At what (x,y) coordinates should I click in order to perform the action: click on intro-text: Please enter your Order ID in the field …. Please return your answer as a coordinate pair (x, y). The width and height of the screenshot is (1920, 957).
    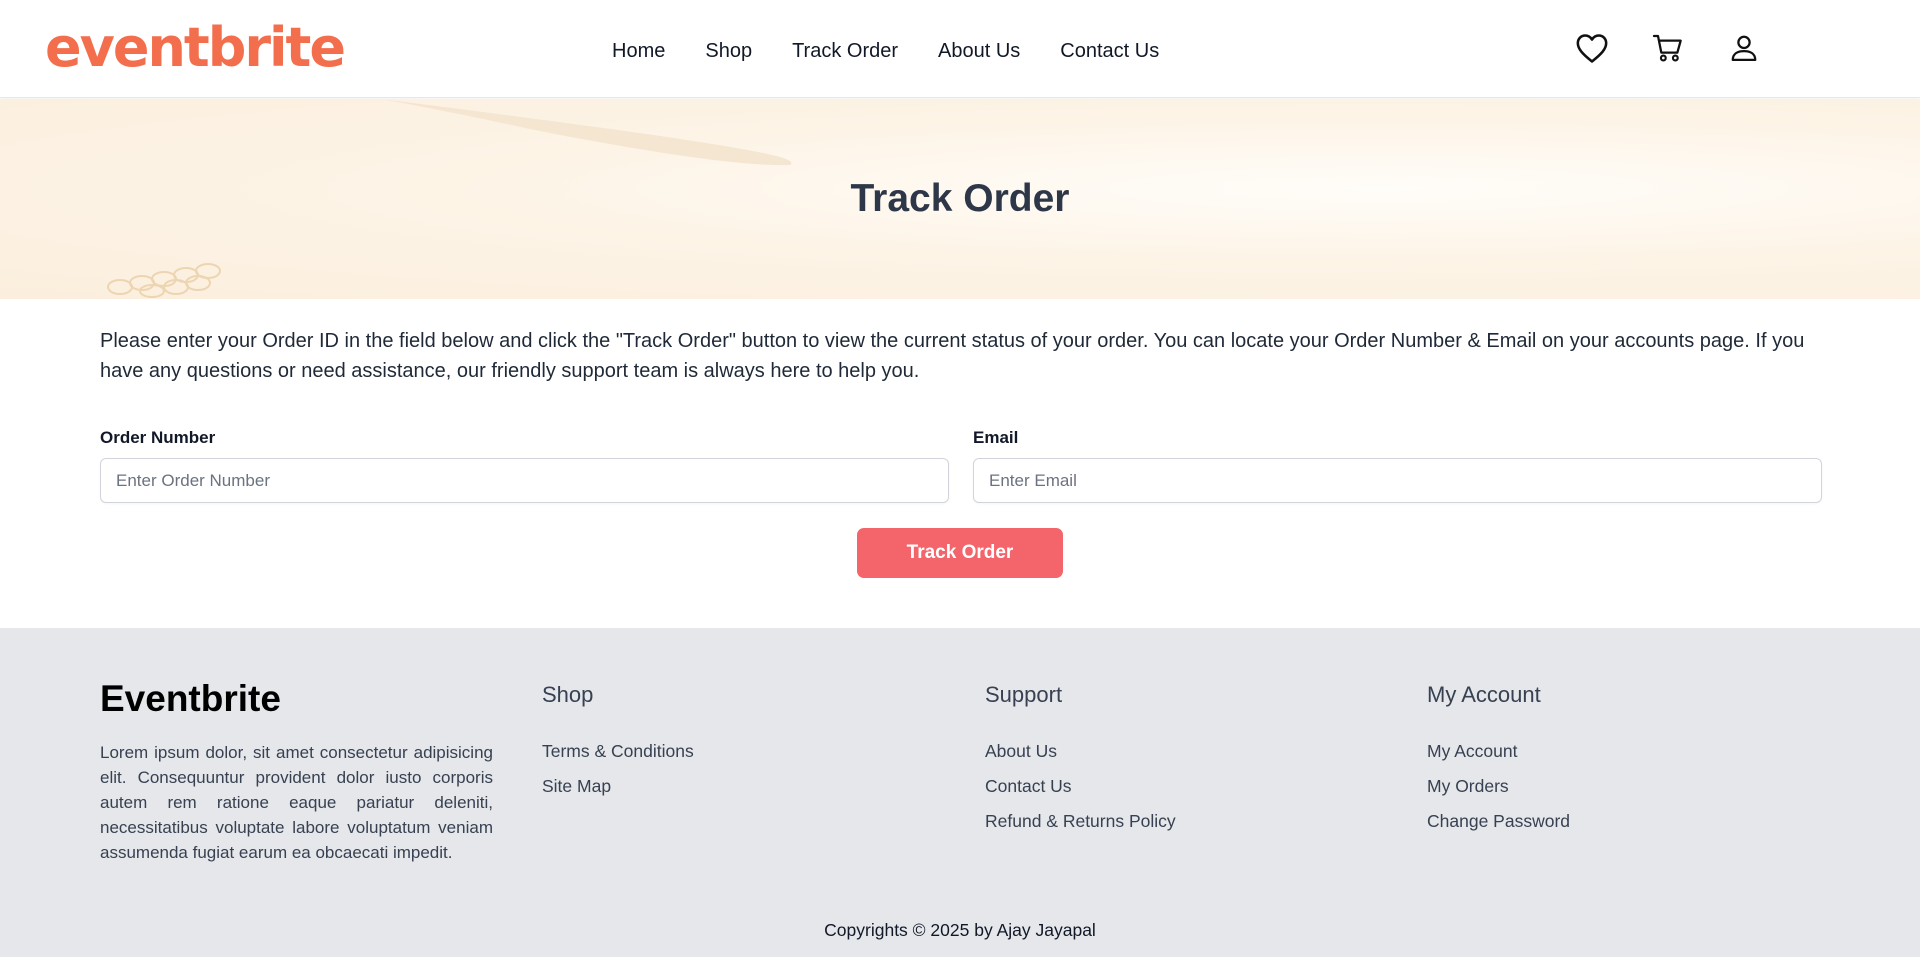
    Looking at the image, I should click on (952, 356).